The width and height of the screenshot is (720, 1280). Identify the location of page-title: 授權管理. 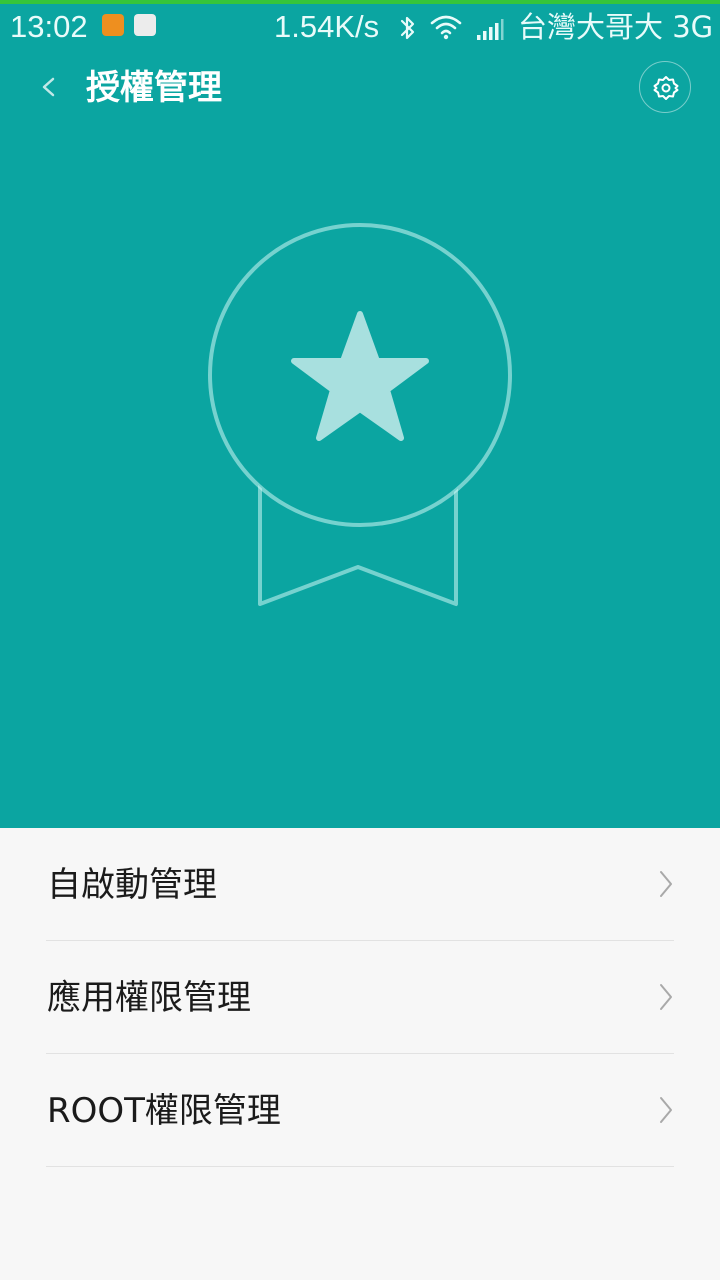
(154, 88).